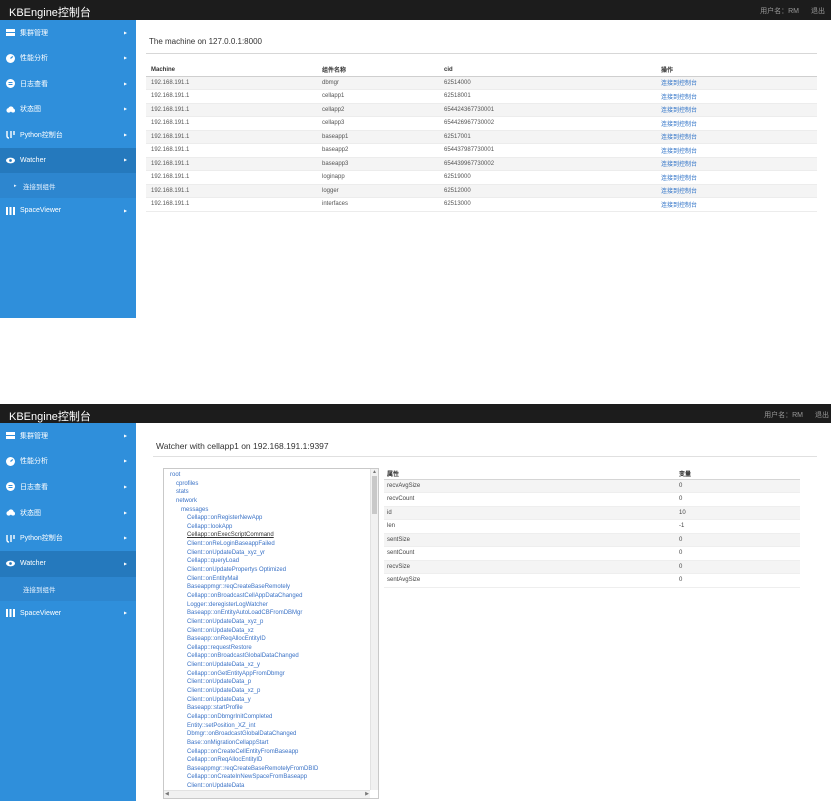 The width and height of the screenshot is (831, 801). I want to click on tree-node: Baseapp::onEntityAutoLoadCBFromDBMgr, so click(266, 613).